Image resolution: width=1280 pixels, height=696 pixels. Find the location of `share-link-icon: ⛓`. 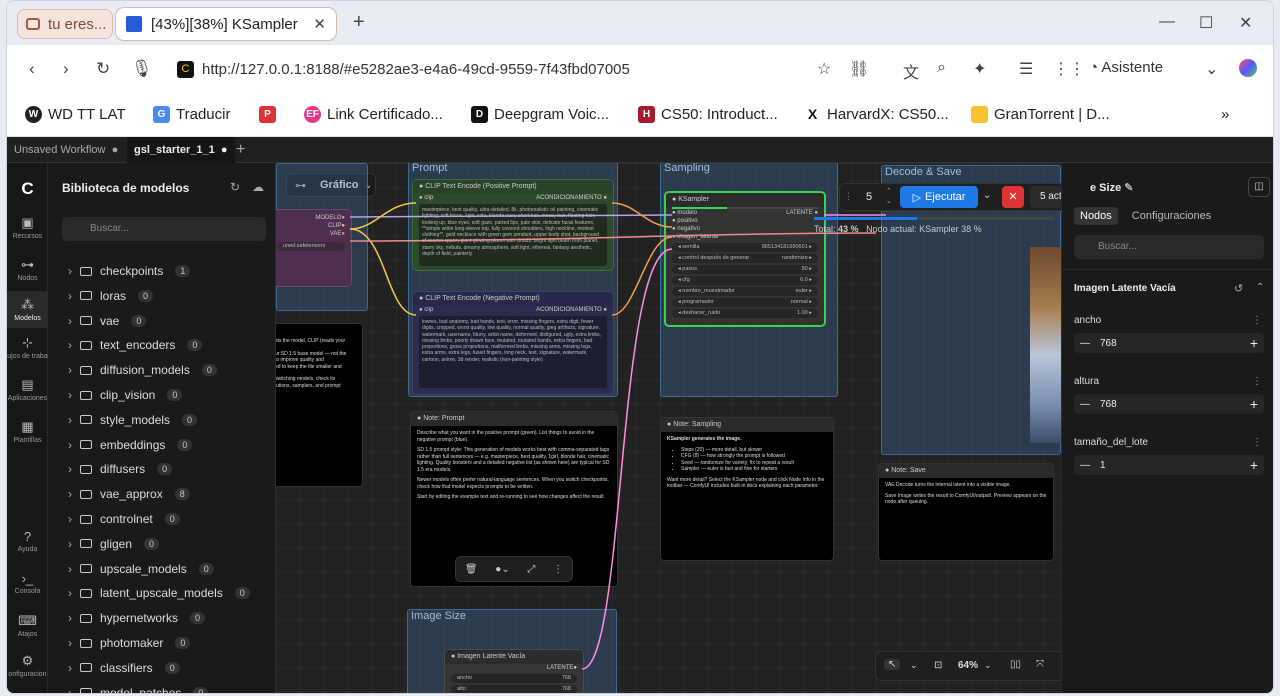

share-link-icon: ⛓ is located at coordinates (859, 69).